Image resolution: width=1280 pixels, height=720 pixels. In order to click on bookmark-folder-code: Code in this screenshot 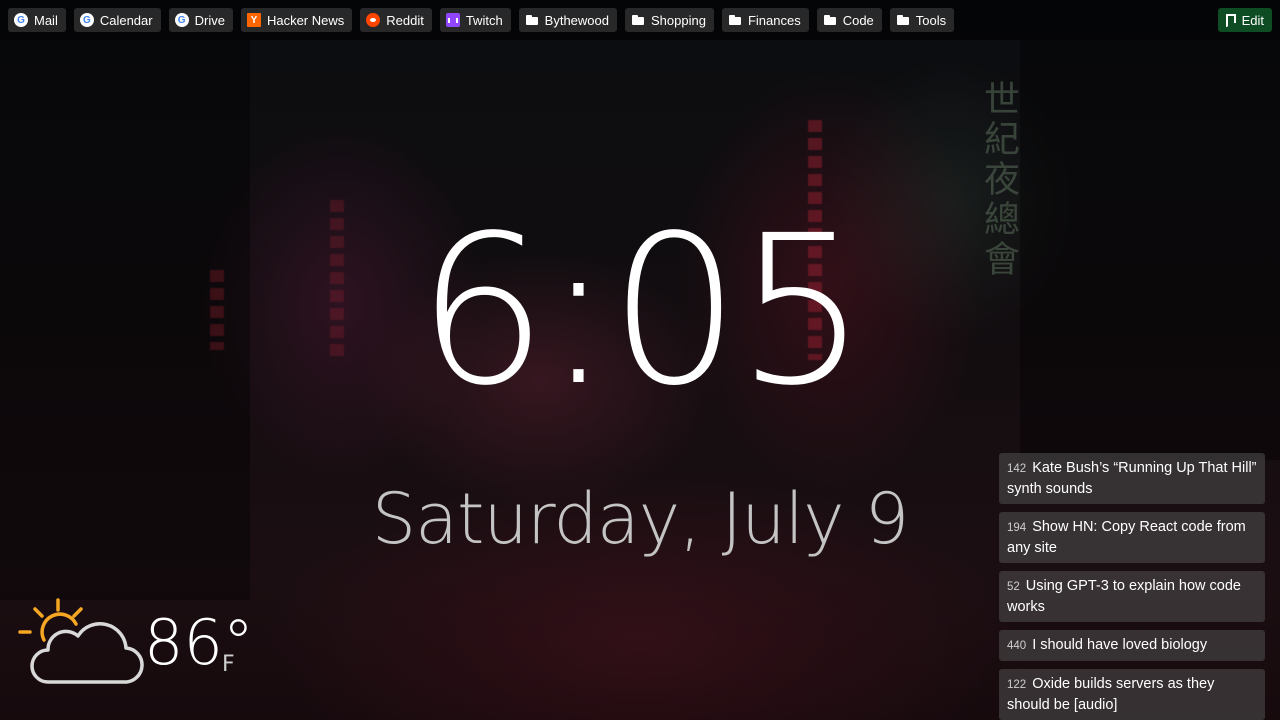, I will do `click(849, 20)`.